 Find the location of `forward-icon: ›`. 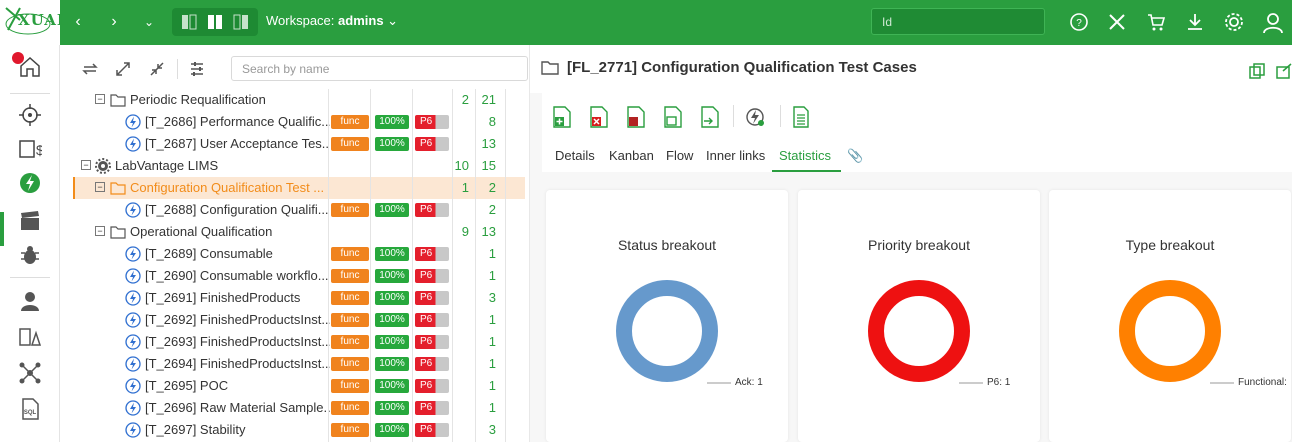

forward-icon: › is located at coordinates (114, 22).